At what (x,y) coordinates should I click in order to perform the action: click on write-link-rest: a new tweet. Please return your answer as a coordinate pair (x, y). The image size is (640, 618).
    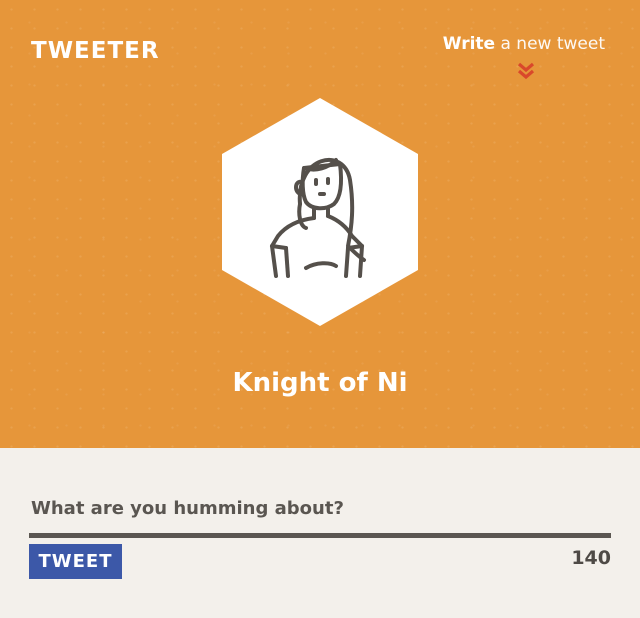
    Looking at the image, I should click on (550, 44).